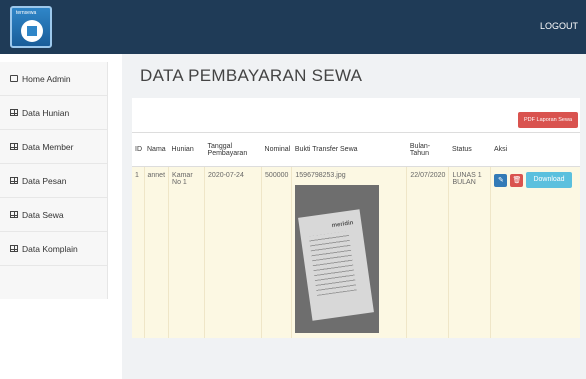 This screenshot has height=379, width=586. What do you see at coordinates (559, 26) in the screenshot?
I see `logout-link: LOGOUT` at bounding box center [559, 26].